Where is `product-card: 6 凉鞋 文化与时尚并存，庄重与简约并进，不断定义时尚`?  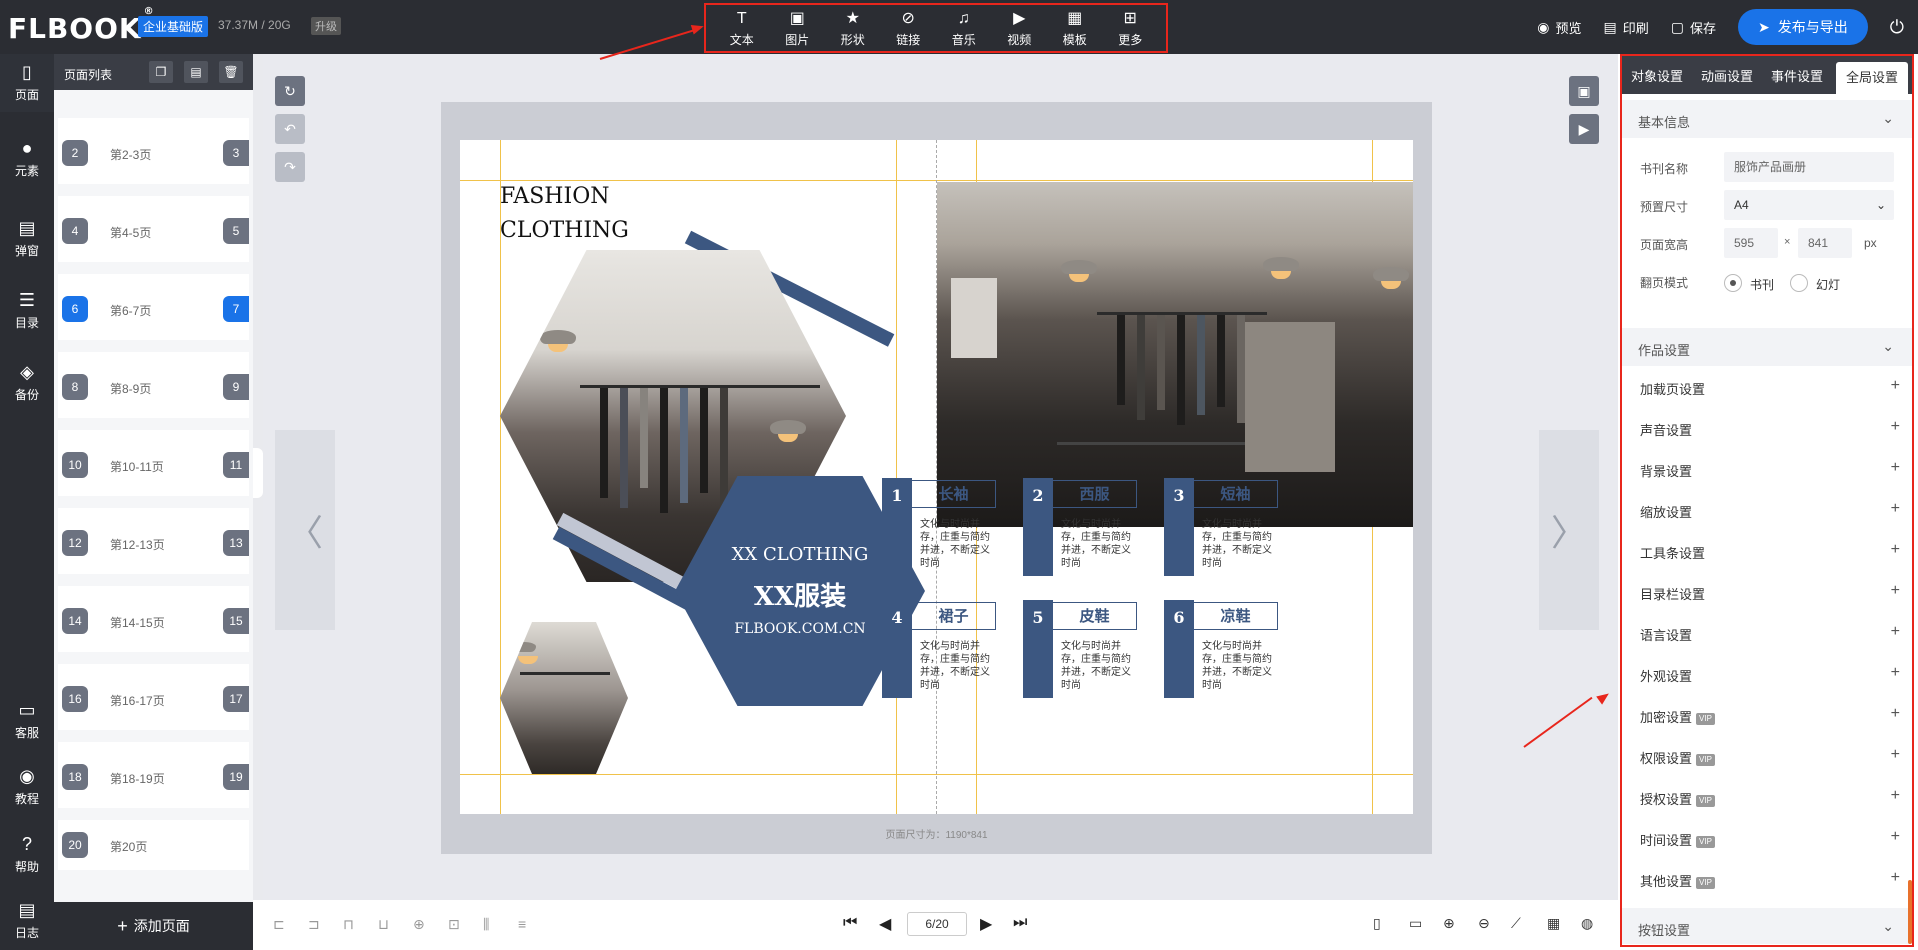
product-card: 6 凉鞋 文化与时尚并存，庄重与简约并进，不断定义时尚 is located at coordinates (1221, 650).